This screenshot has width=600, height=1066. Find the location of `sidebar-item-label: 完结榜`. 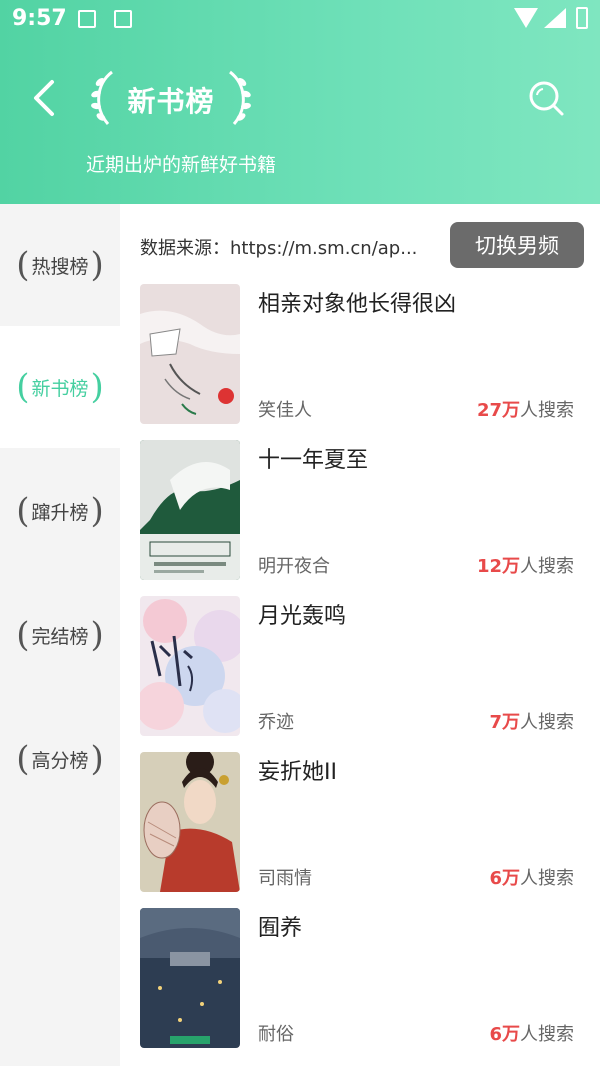

sidebar-item-label: 完结榜 is located at coordinates (60, 636).